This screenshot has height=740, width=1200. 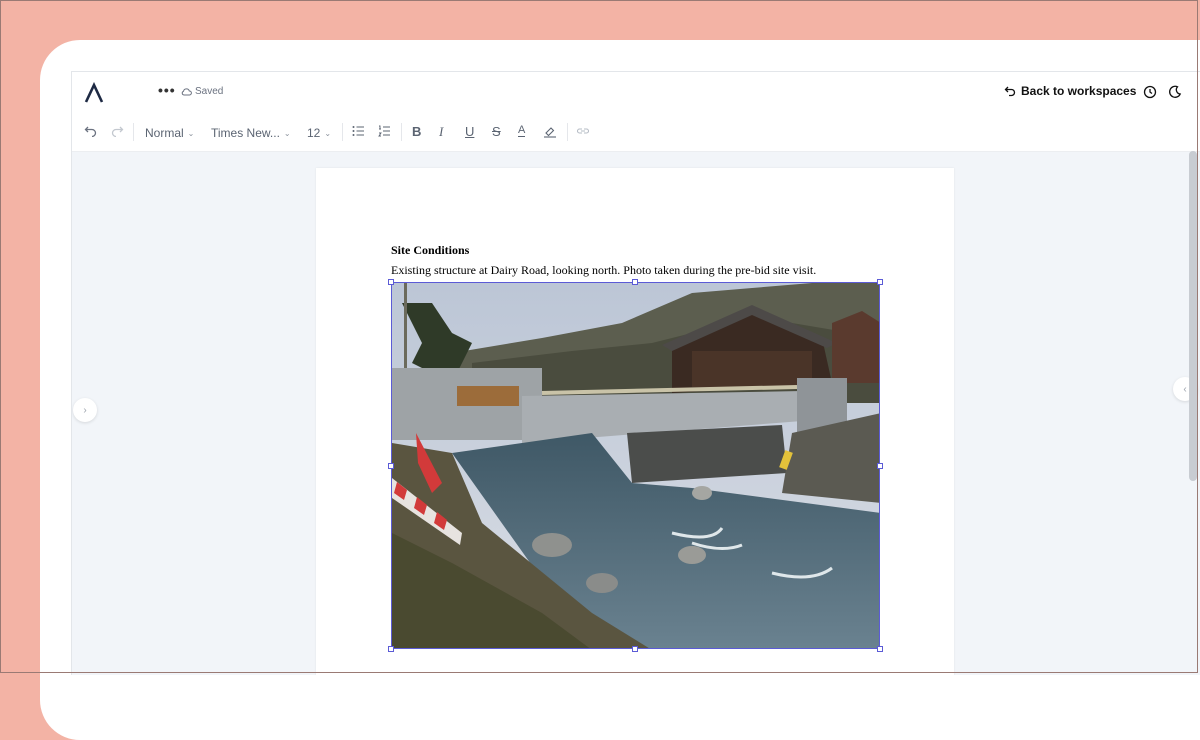 What do you see at coordinates (314, 133) in the screenshot?
I see `font-size-value: 12` at bounding box center [314, 133].